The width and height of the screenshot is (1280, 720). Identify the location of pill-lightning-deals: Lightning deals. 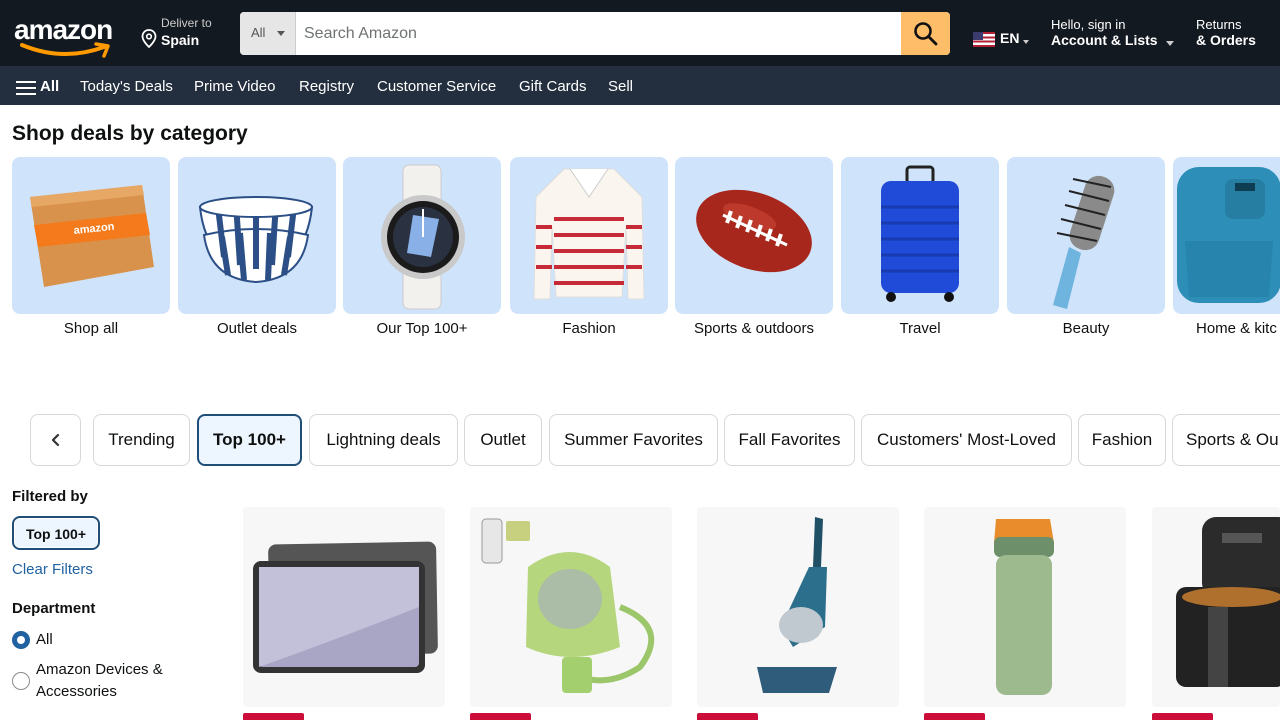
(383, 440).